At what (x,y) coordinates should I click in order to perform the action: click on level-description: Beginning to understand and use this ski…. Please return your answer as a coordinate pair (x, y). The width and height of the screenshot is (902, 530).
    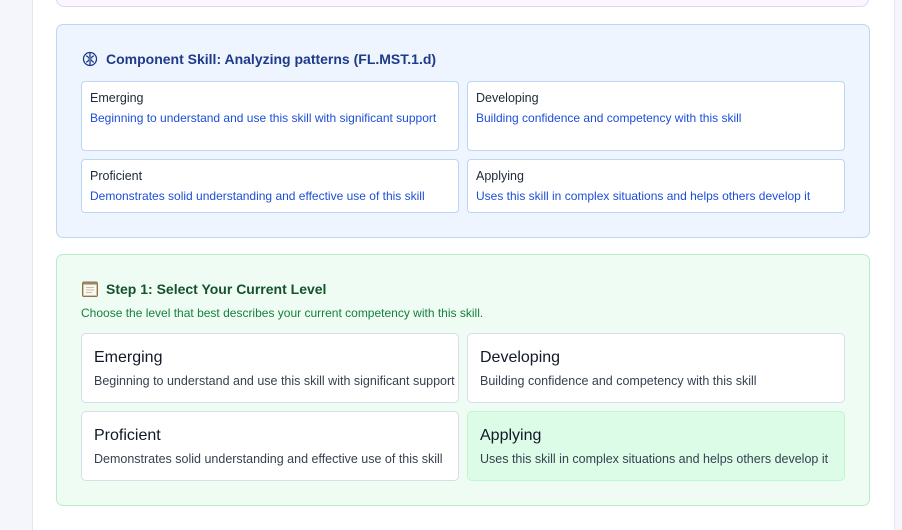
    Looking at the image, I should click on (263, 118).